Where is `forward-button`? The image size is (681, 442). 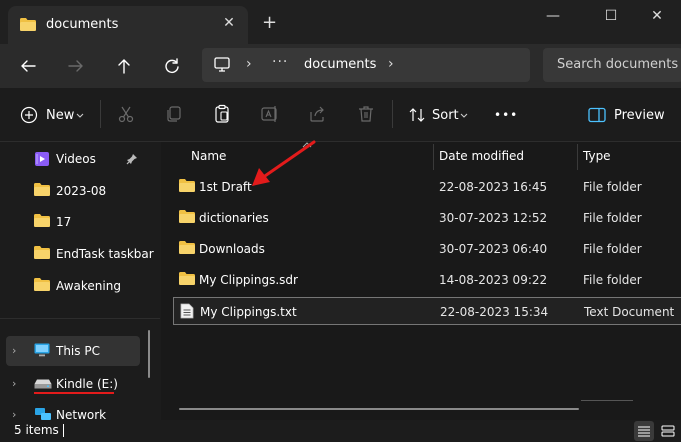
forward-button is located at coordinates (76, 66).